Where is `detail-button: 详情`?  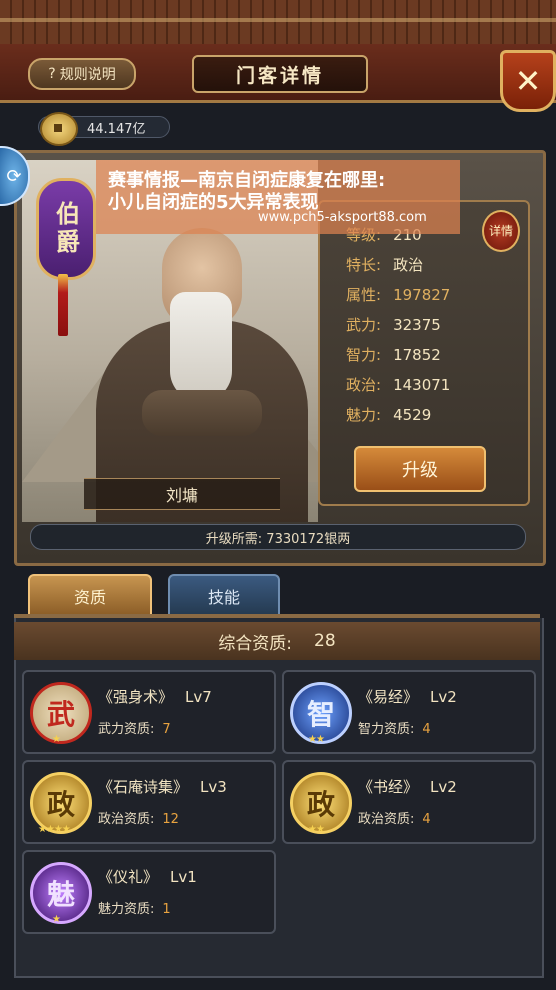 detail-button: 详情 is located at coordinates (501, 231).